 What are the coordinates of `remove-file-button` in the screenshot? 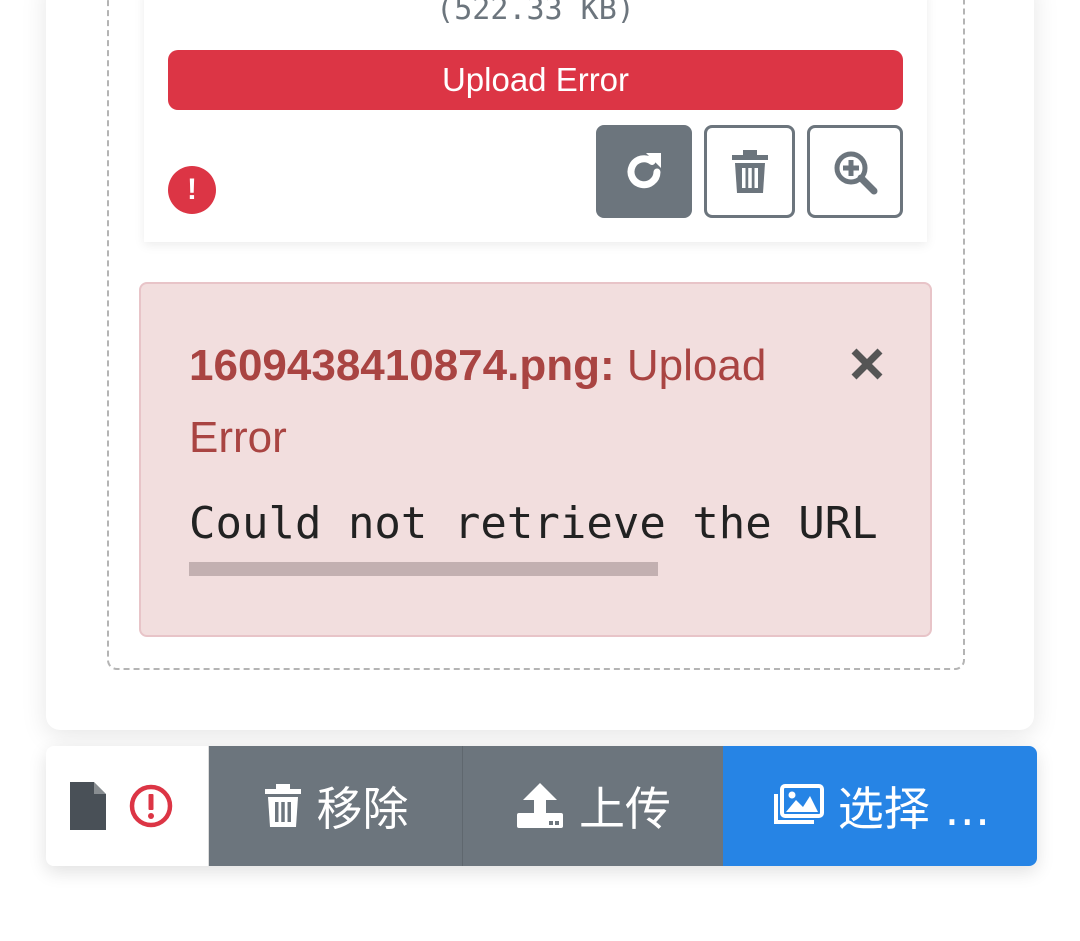 It's located at (749, 171).